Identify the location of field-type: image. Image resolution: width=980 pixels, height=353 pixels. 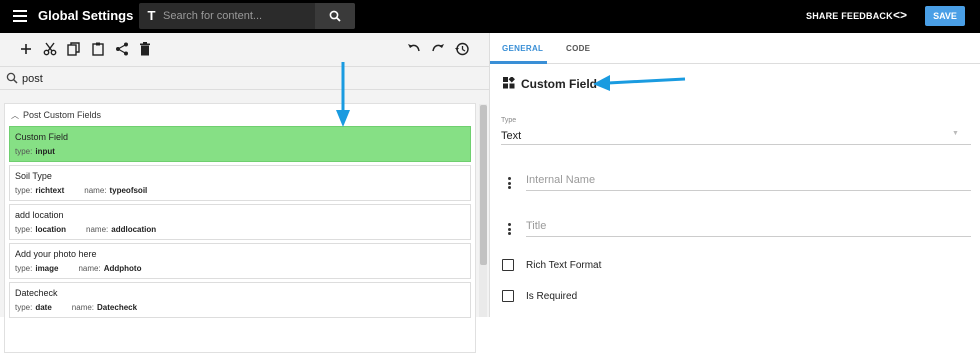
(47, 268).